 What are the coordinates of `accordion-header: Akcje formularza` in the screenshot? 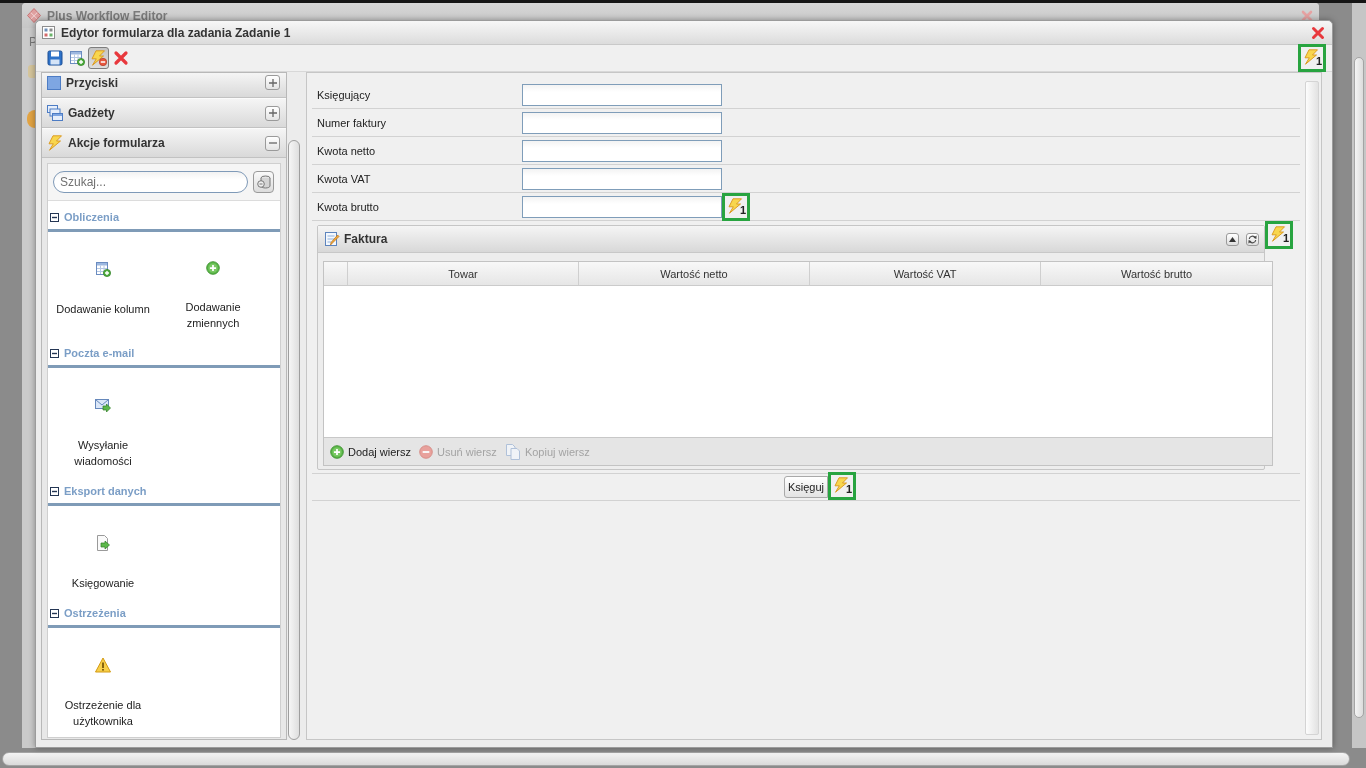 It's located at (164, 143).